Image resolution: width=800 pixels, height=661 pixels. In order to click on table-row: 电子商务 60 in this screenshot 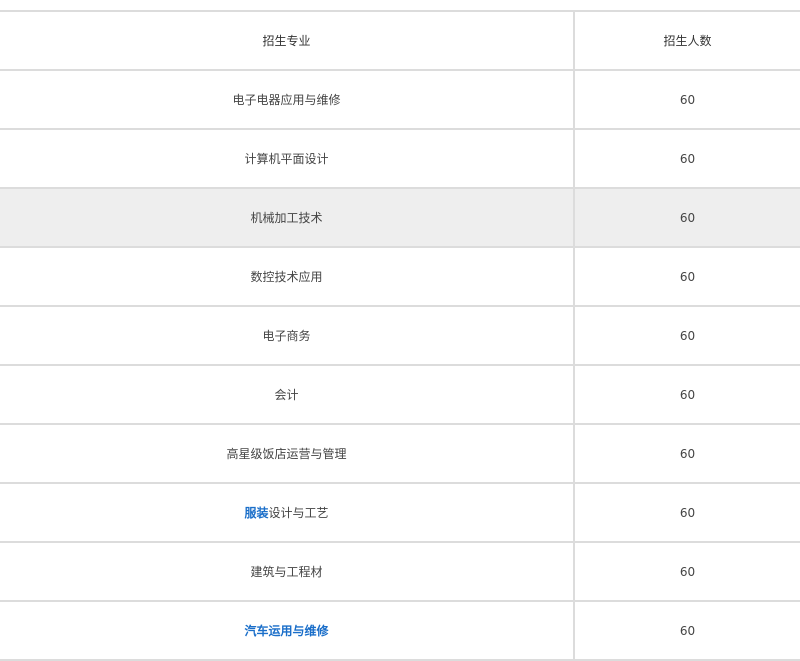, I will do `click(400, 336)`.